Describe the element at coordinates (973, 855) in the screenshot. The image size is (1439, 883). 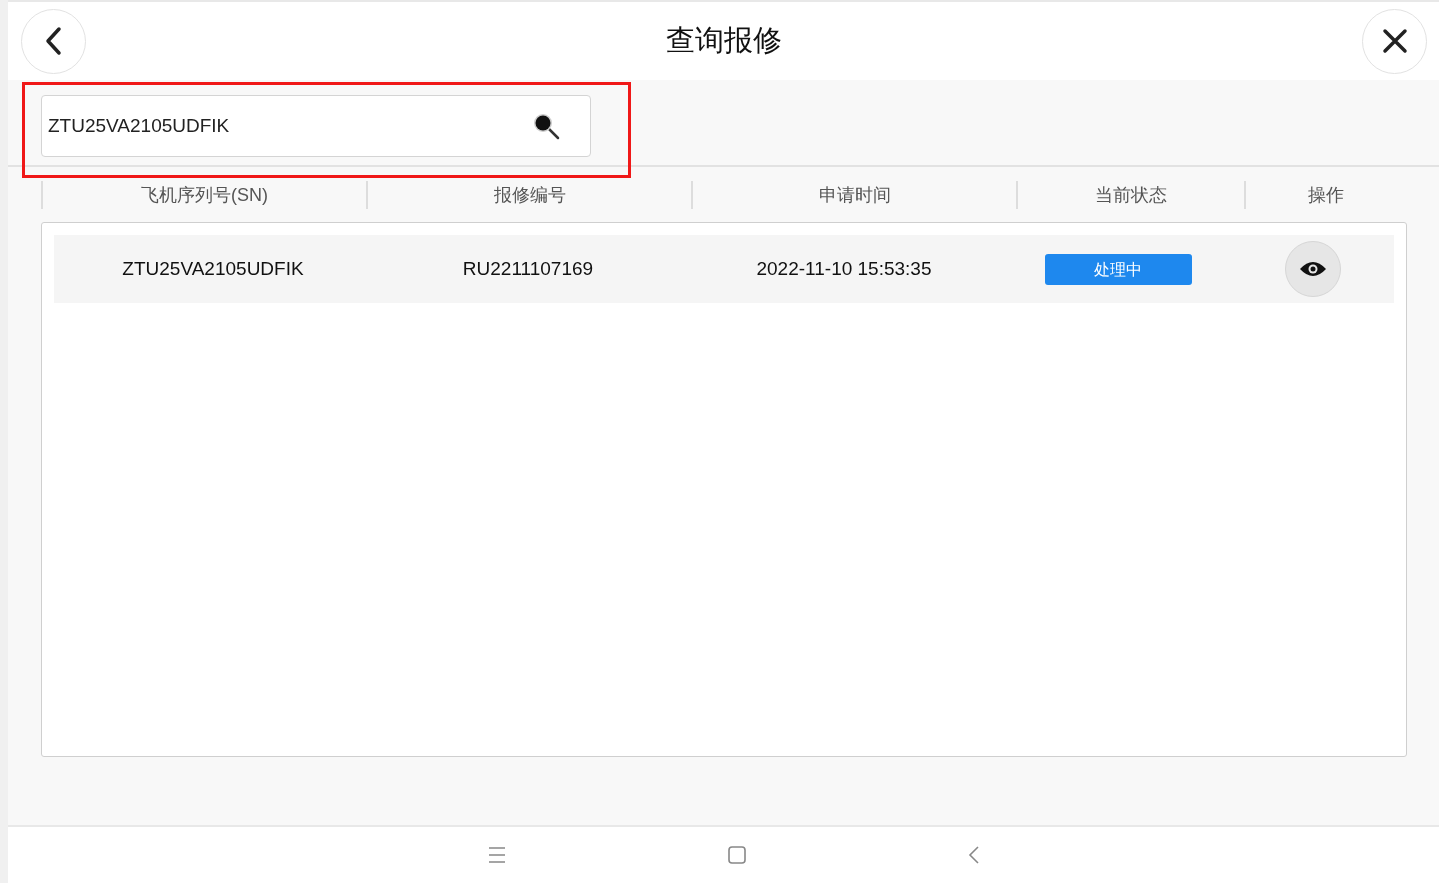
I see `back-icon` at that location.